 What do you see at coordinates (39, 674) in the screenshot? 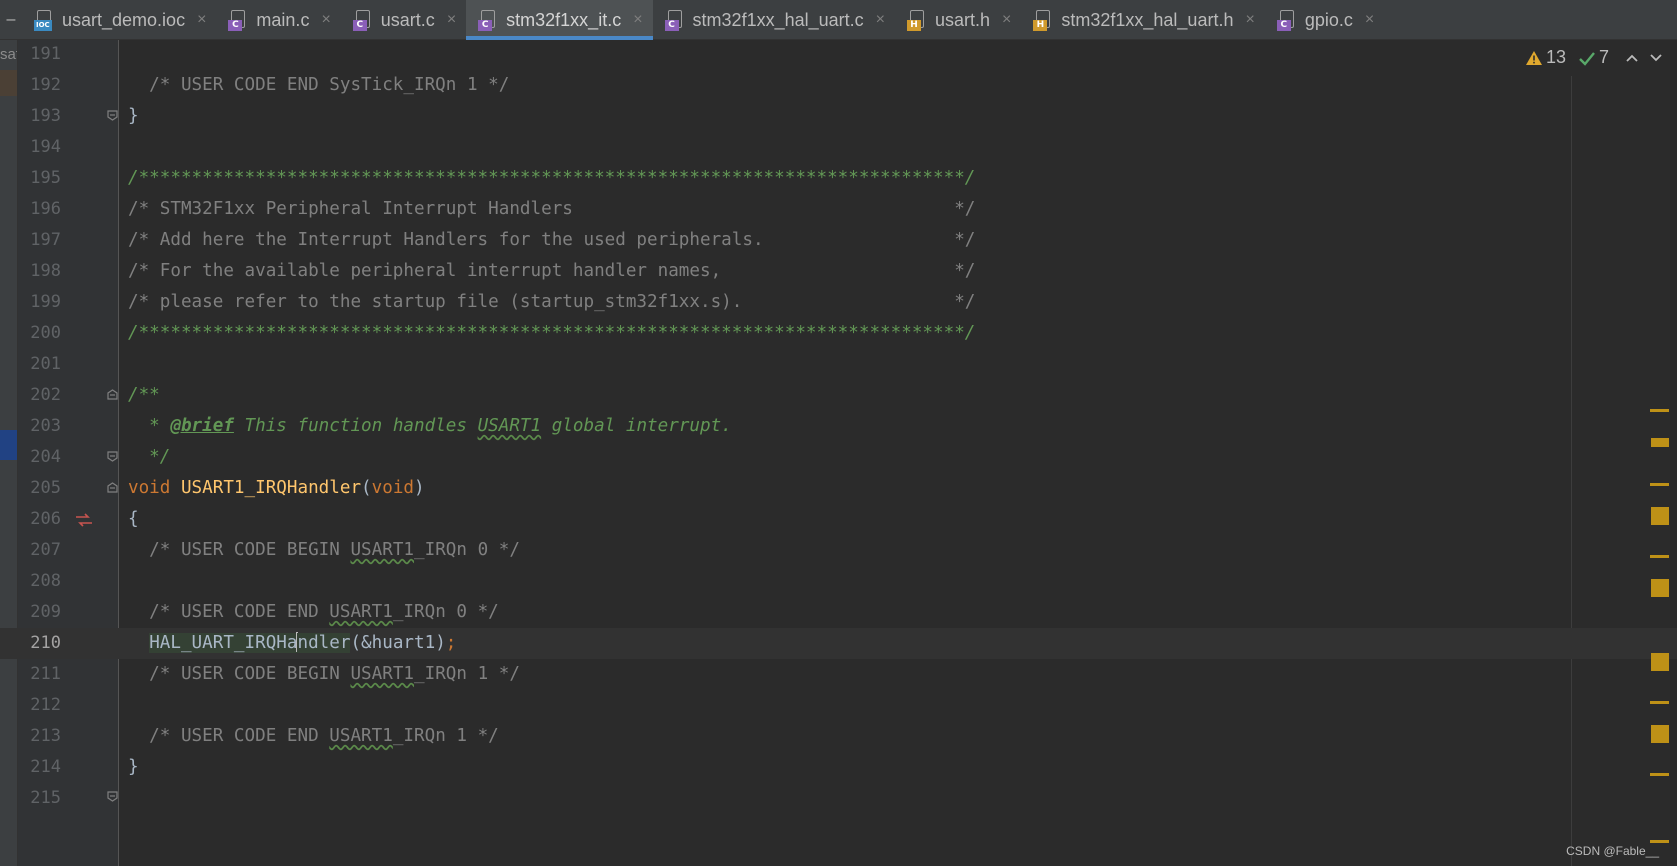
I see `line-number: 211` at bounding box center [39, 674].